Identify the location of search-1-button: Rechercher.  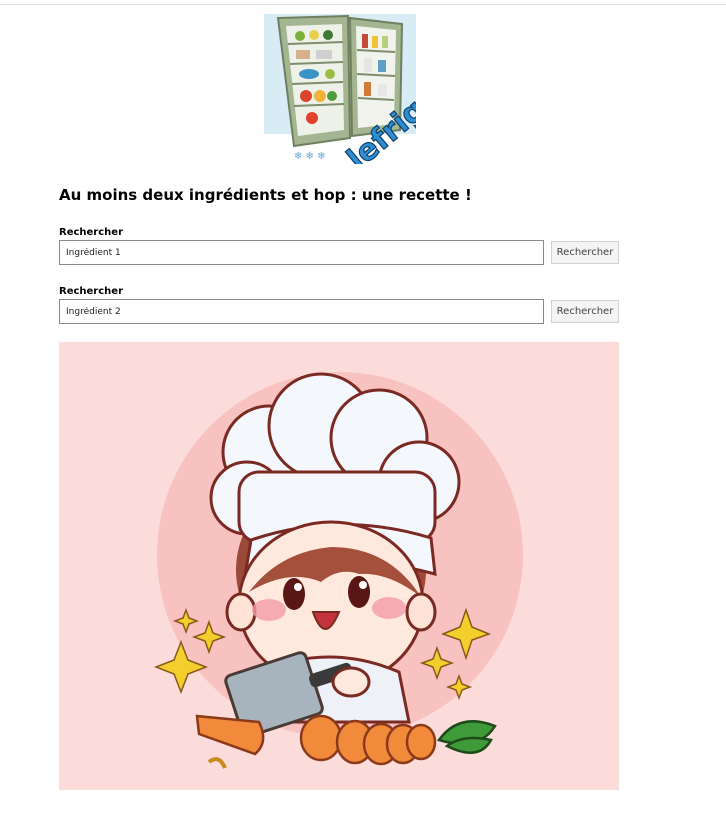
(585, 252).